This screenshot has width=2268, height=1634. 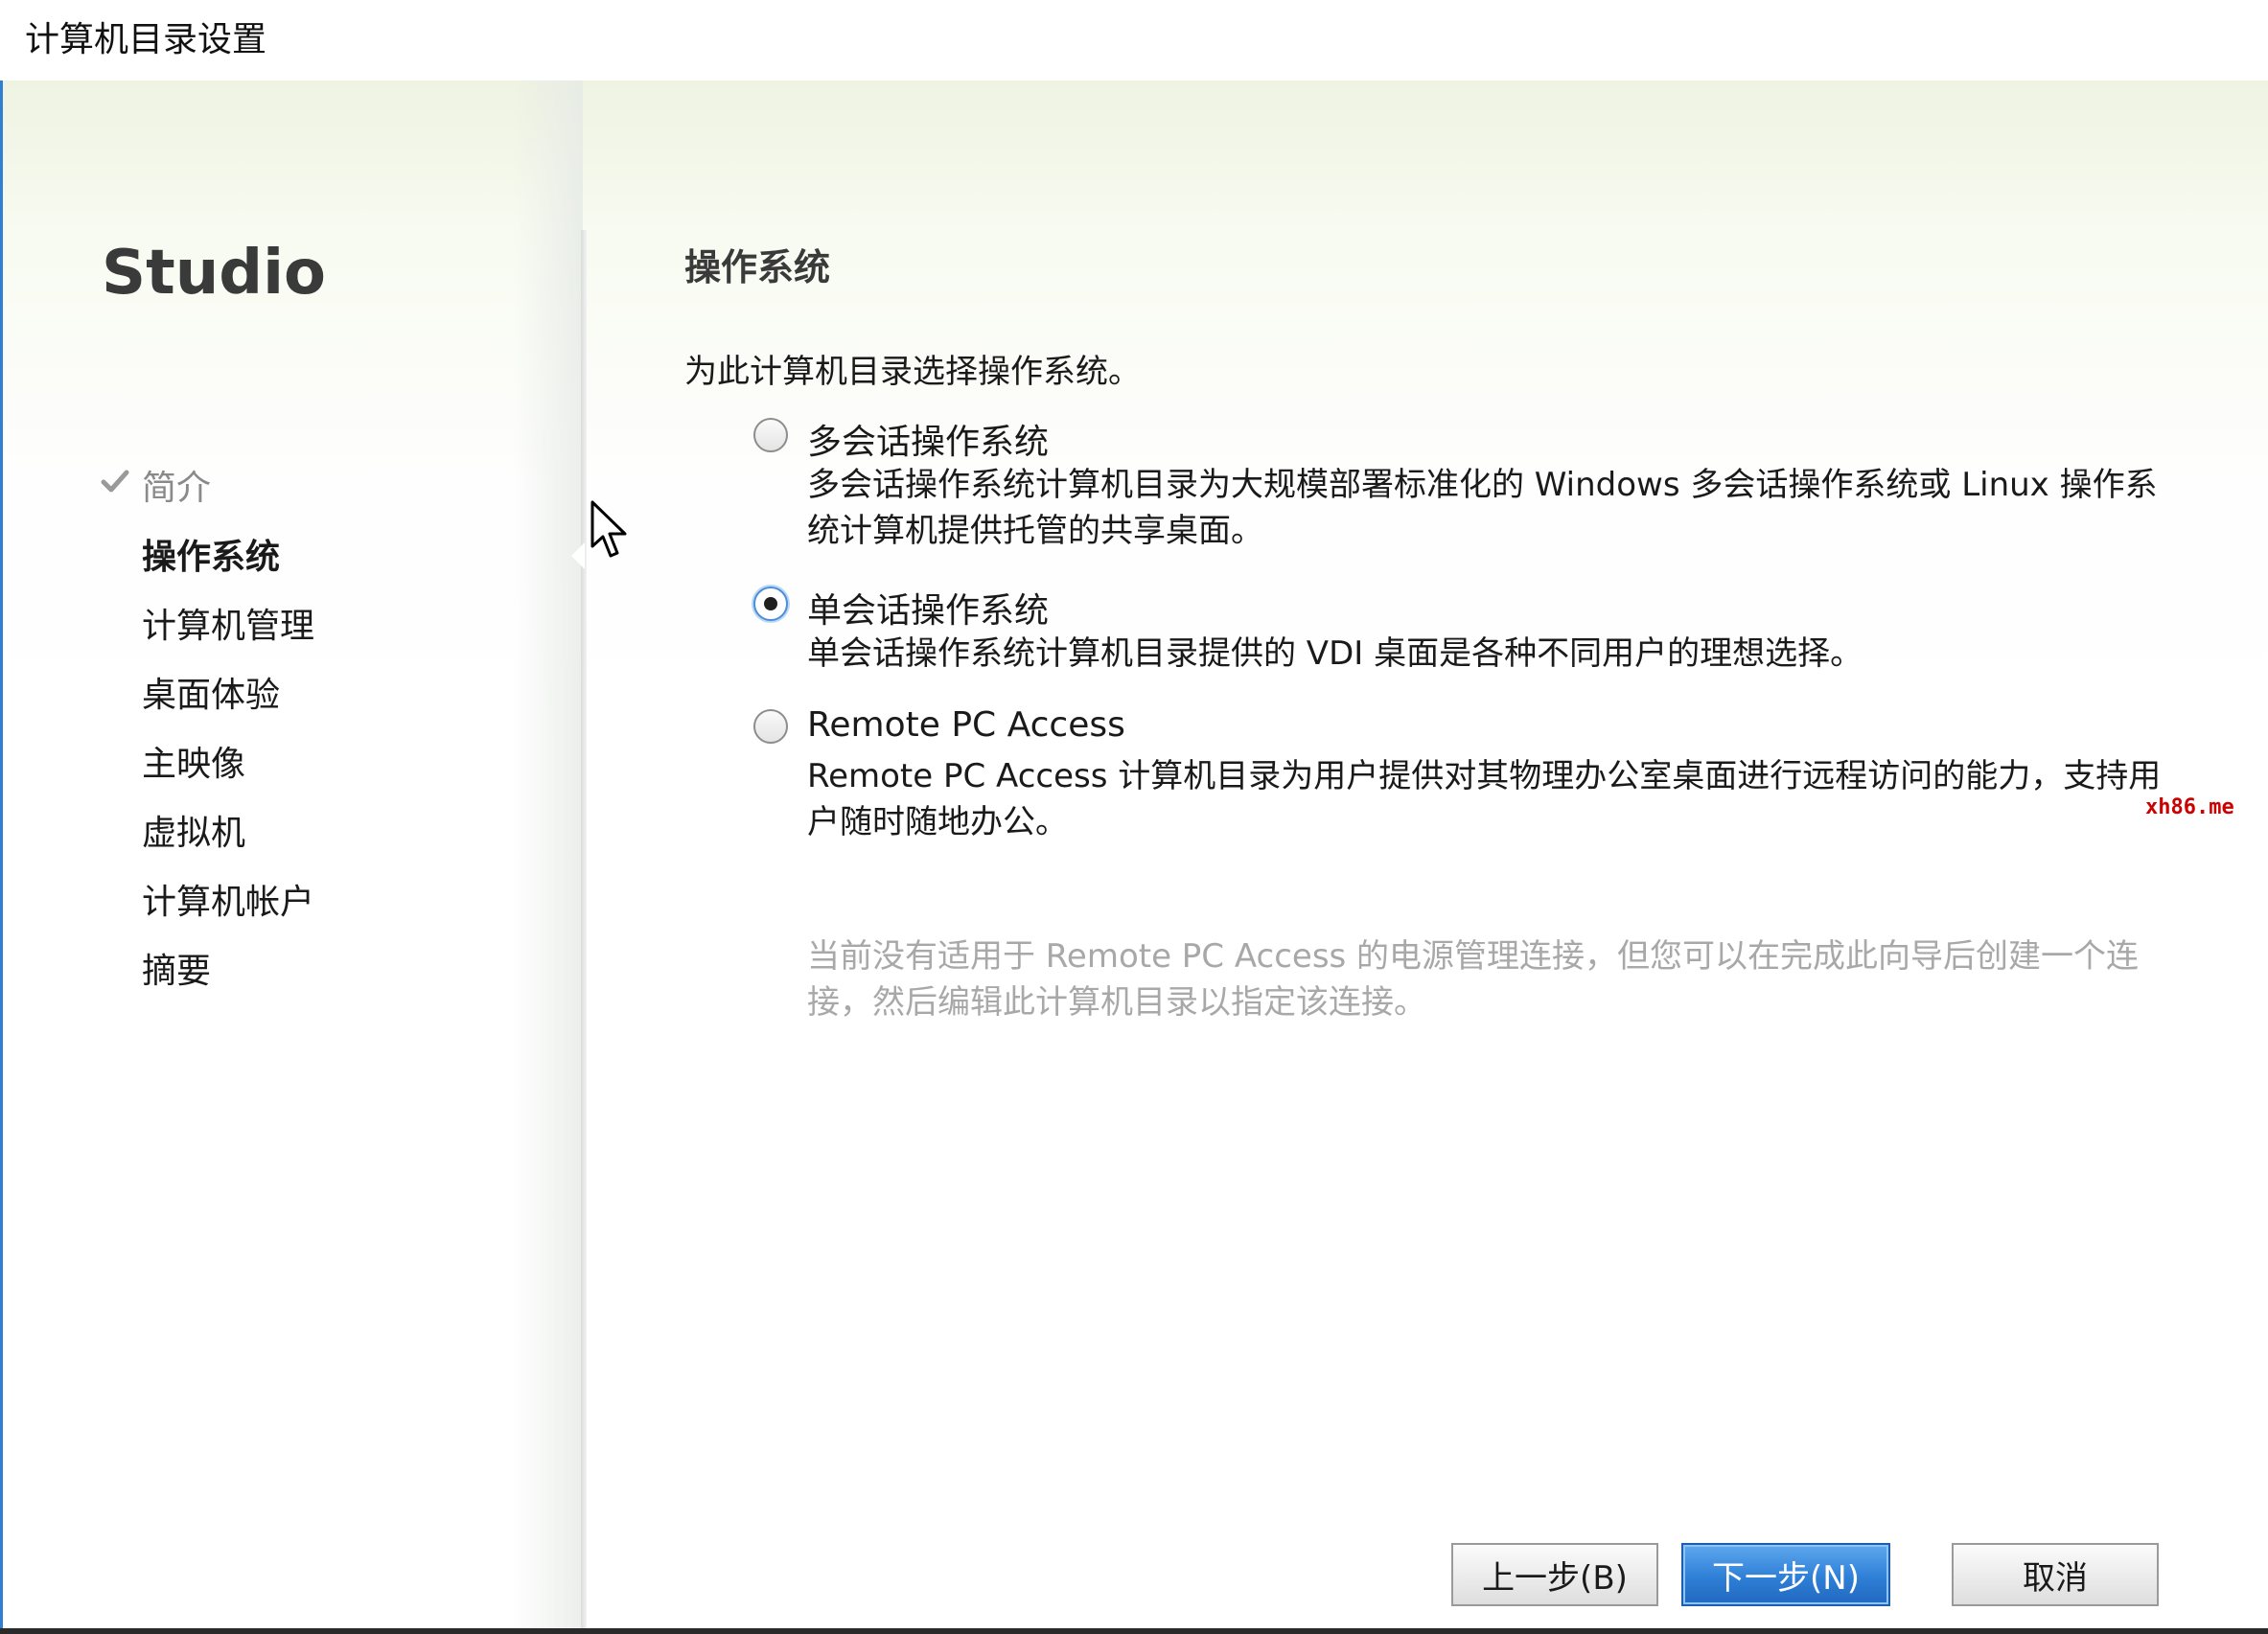 I want to click on window-bottom-border, so click(x=1134, y=1631).